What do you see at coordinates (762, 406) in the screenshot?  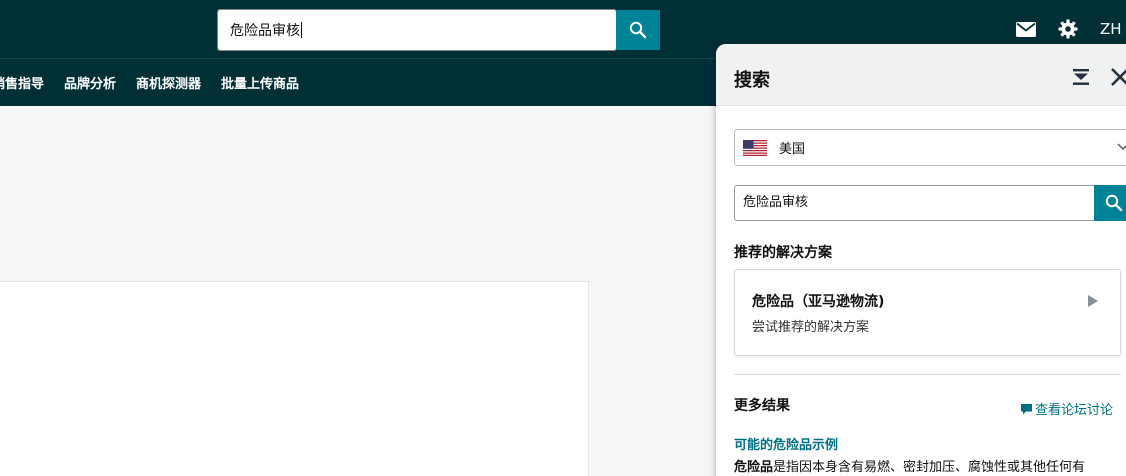 I see `more-results-heading: 更多结果` at bounding box center [762, 406].